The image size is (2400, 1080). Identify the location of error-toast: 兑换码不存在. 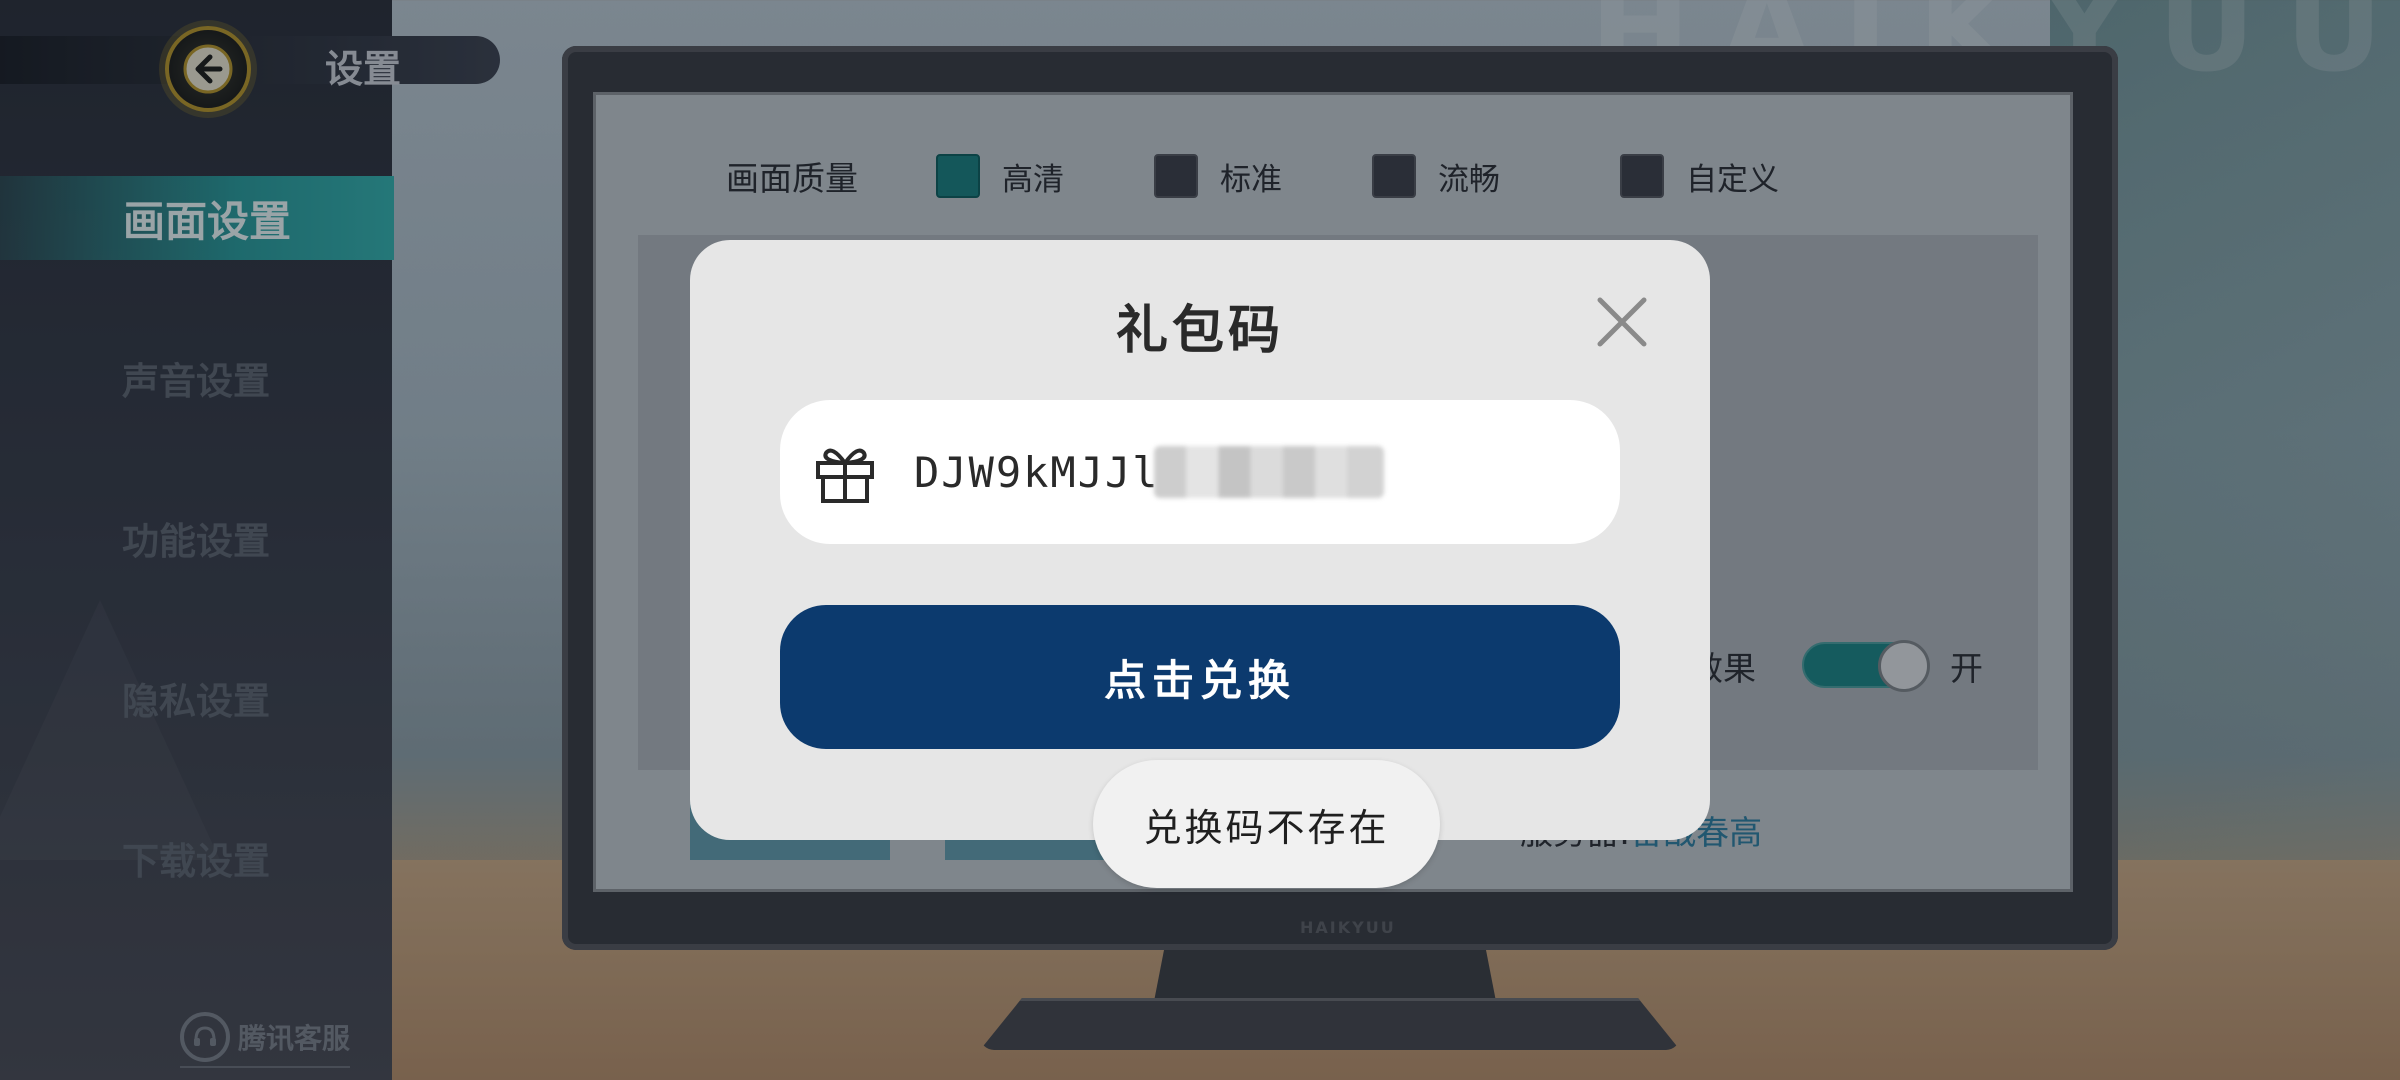
(1266, 824).